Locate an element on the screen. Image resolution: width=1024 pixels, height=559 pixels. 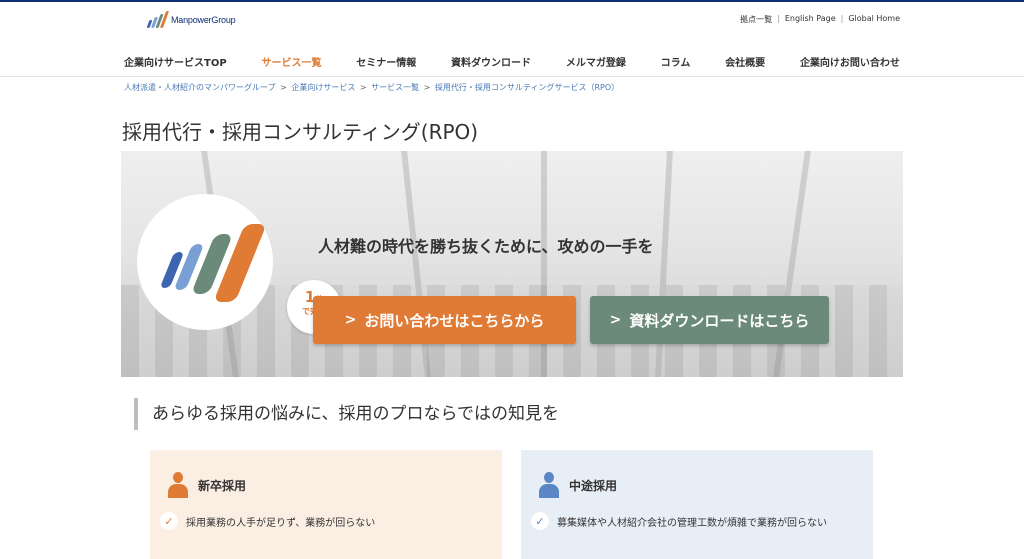
nav-item-contact: 企業向けお問い合わせ is located at coordinates (850, 61).